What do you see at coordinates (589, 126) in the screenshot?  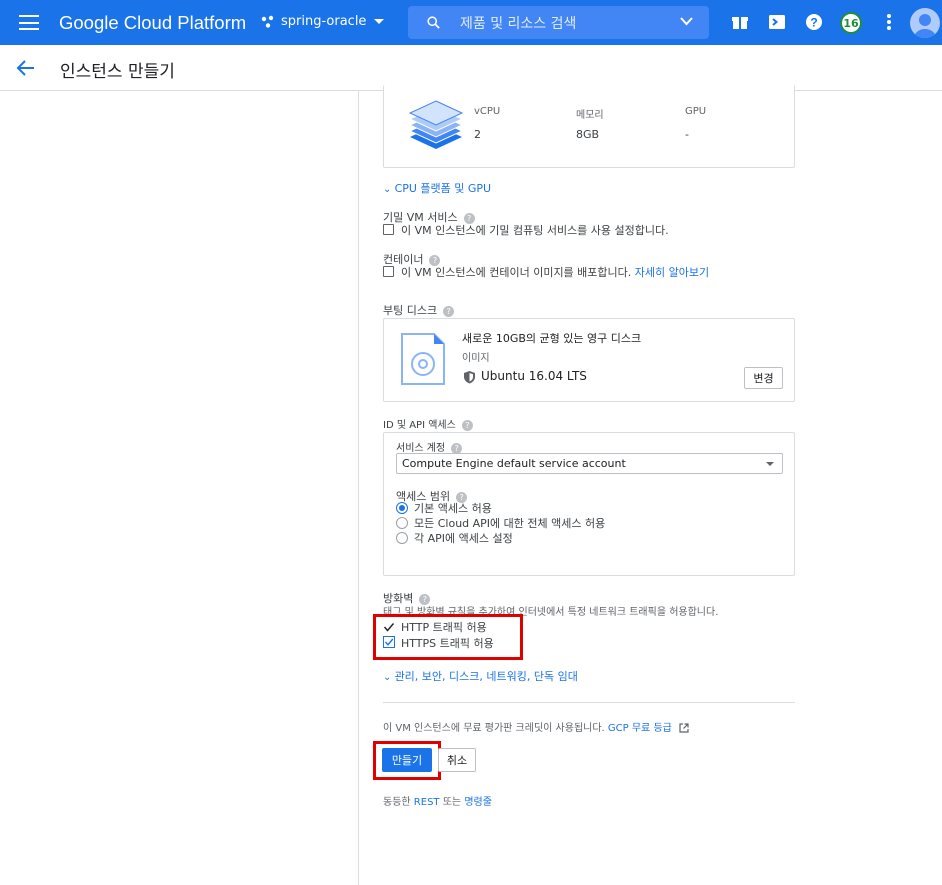 I see `machine-summary-card` at bounding box center [589, 126].